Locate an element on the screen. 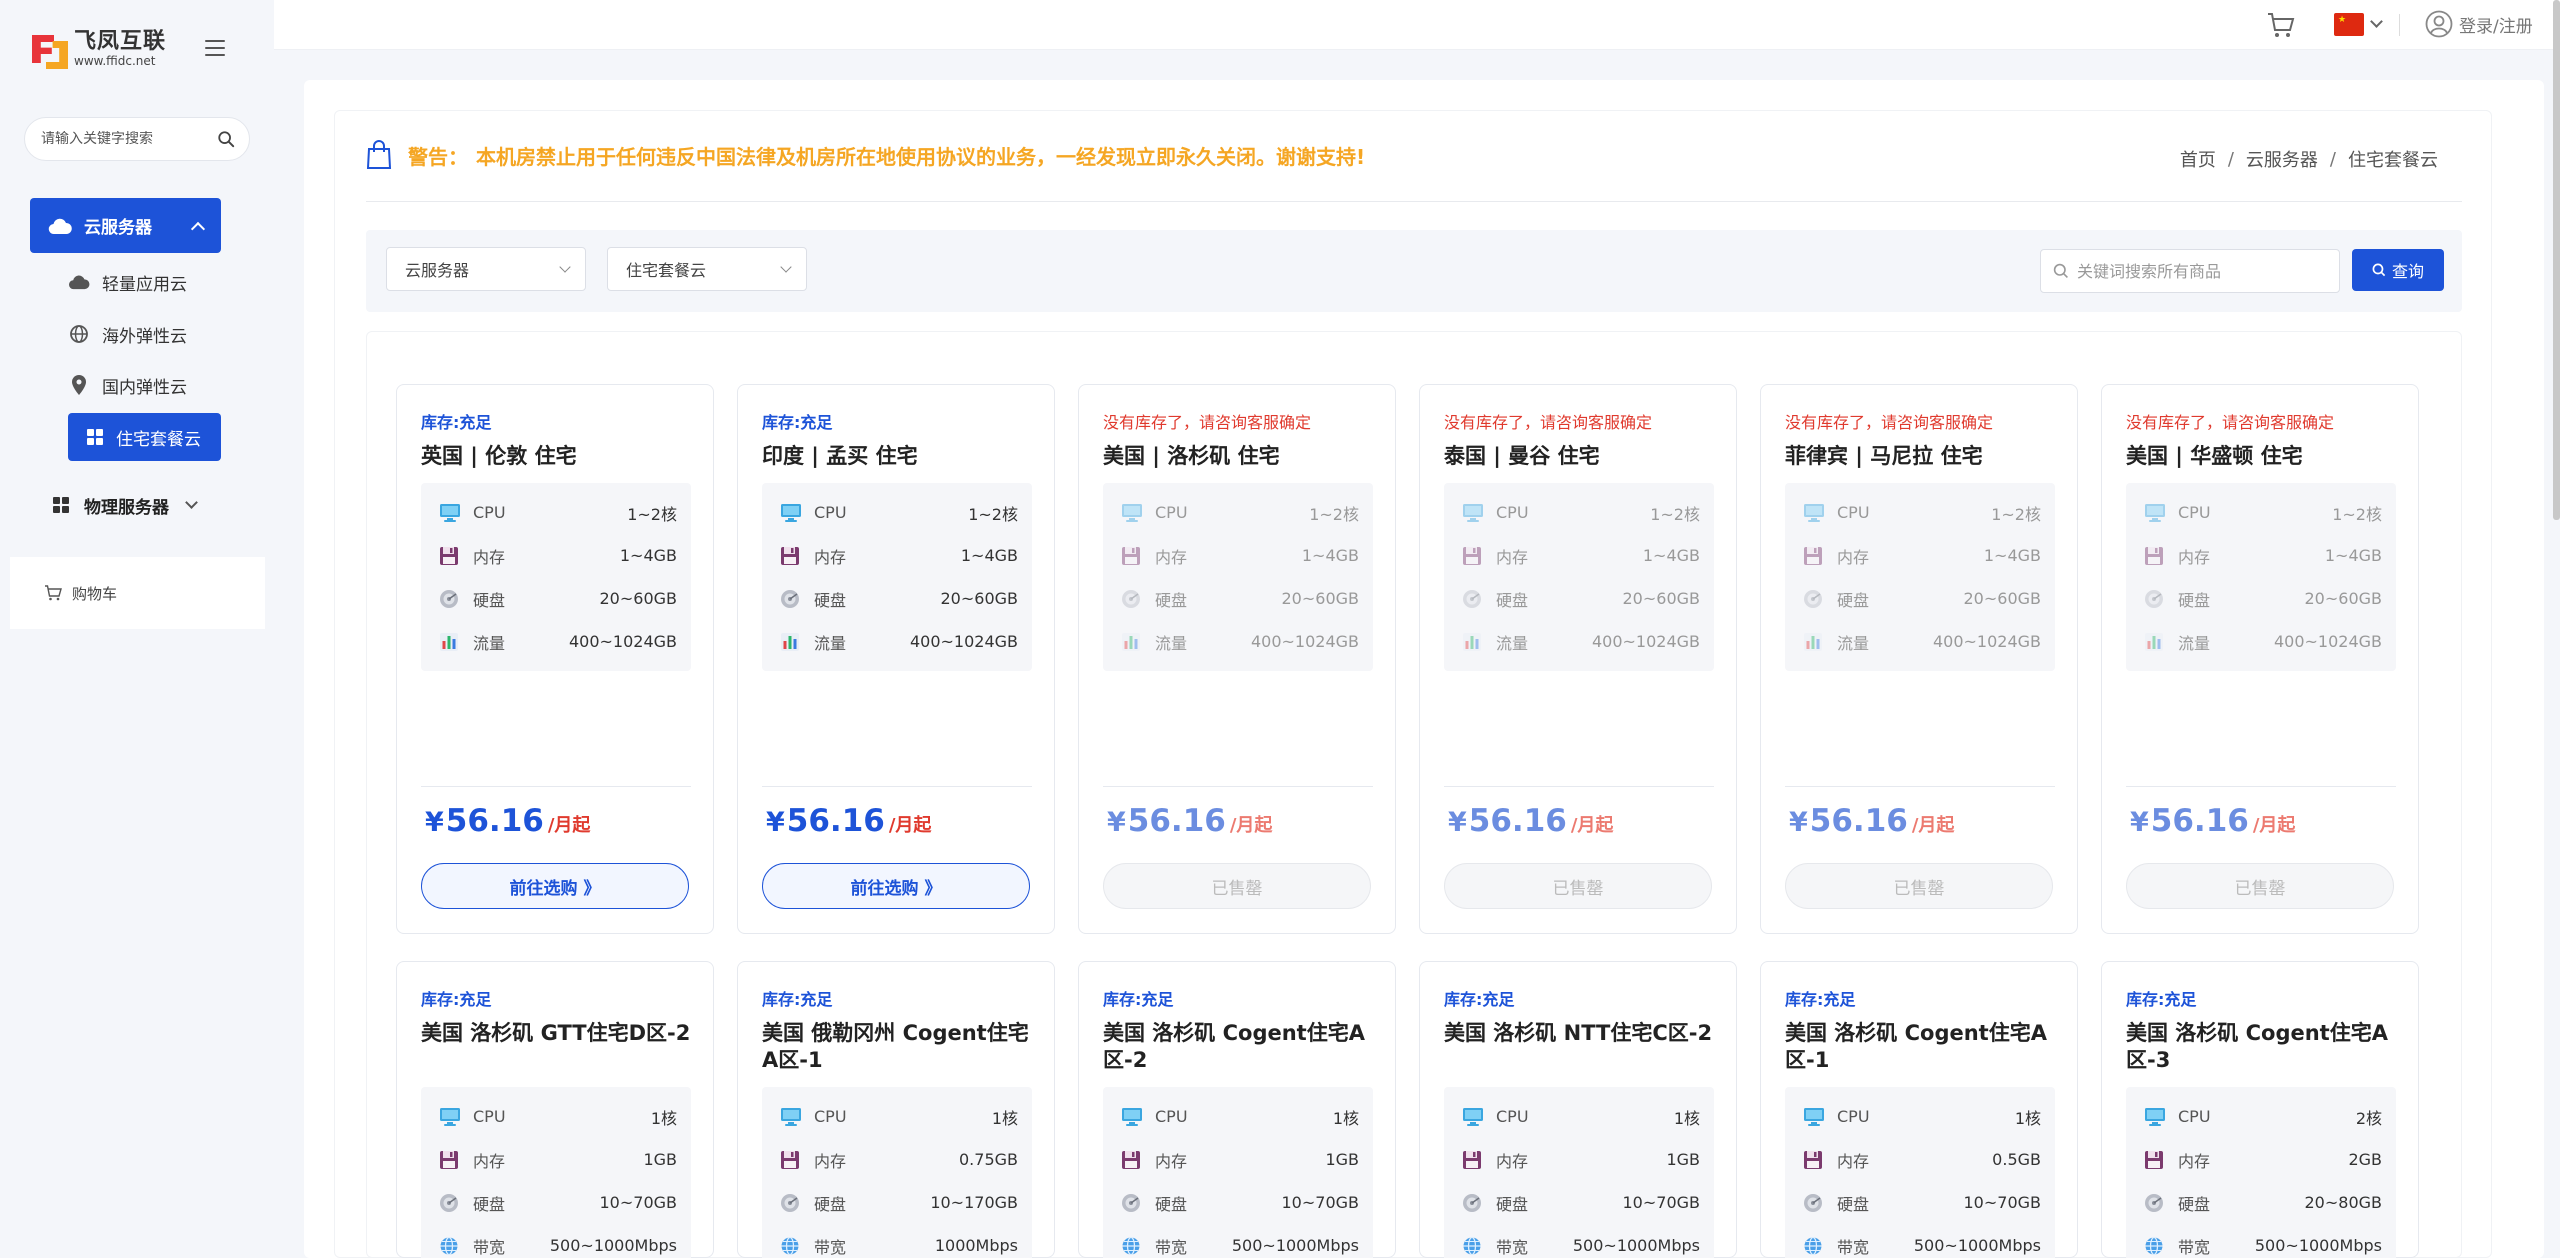 This screenshot has width=2560, height=1258. spec-row-memory: 内存 1~4GB is located at coordinates (897, 555).